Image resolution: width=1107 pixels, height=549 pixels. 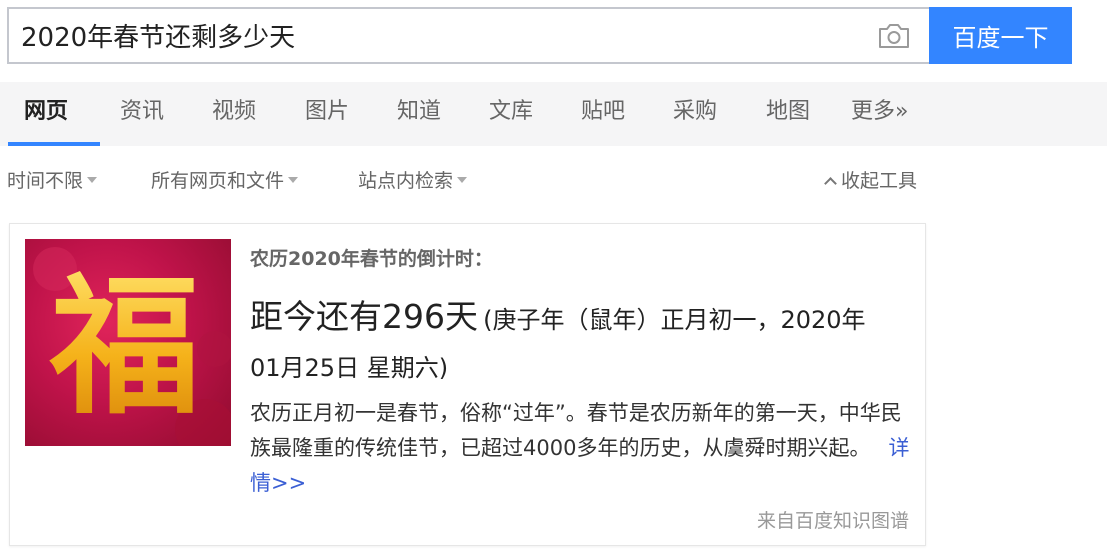 What do you see at coordinates (441, 35) in the screenshot?
I see `search-input` at bounding box center [441, 35].